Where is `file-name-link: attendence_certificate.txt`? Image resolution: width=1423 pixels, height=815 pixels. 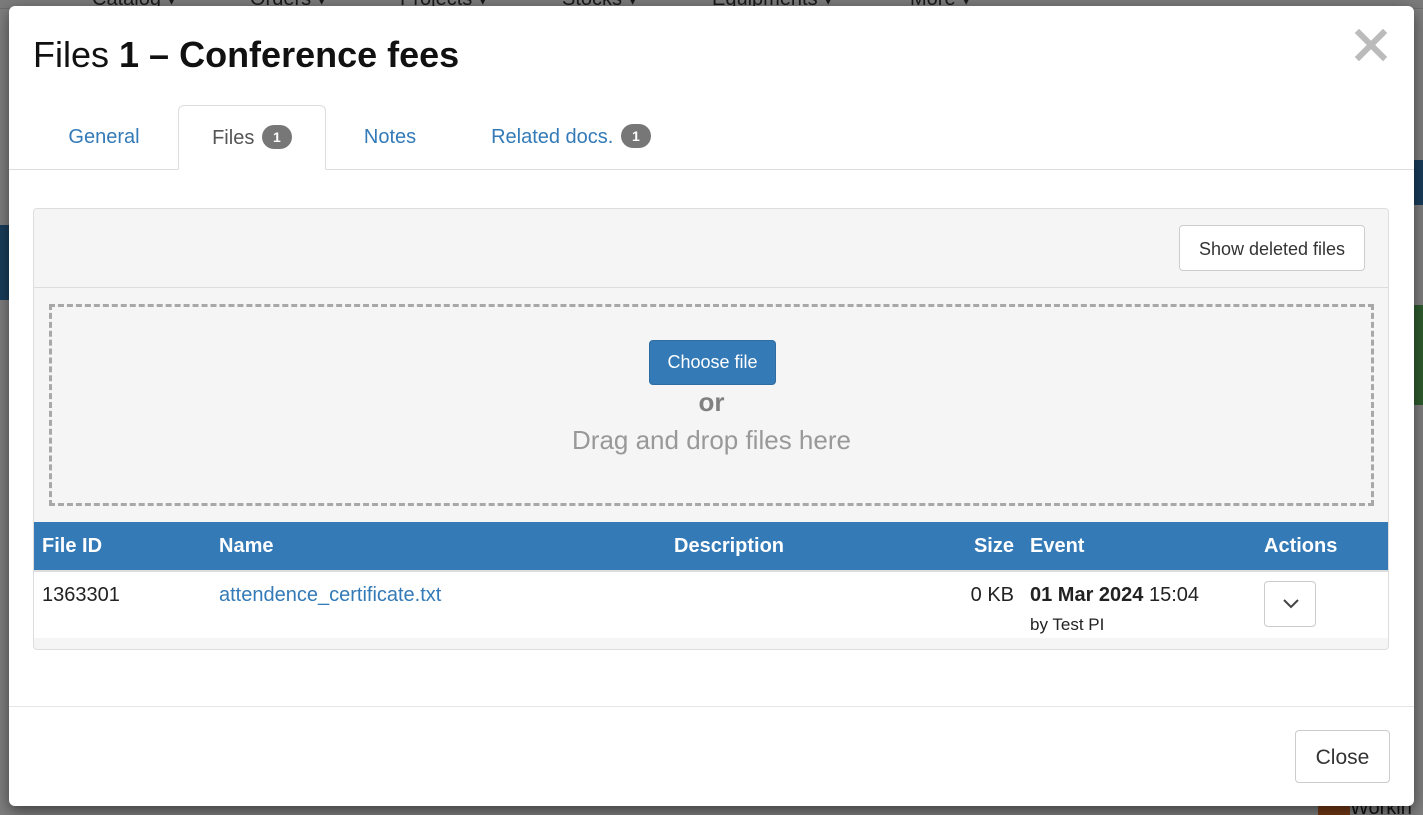
file-name-link: attendence_certificate.txt is located at coordinates (330, 595).